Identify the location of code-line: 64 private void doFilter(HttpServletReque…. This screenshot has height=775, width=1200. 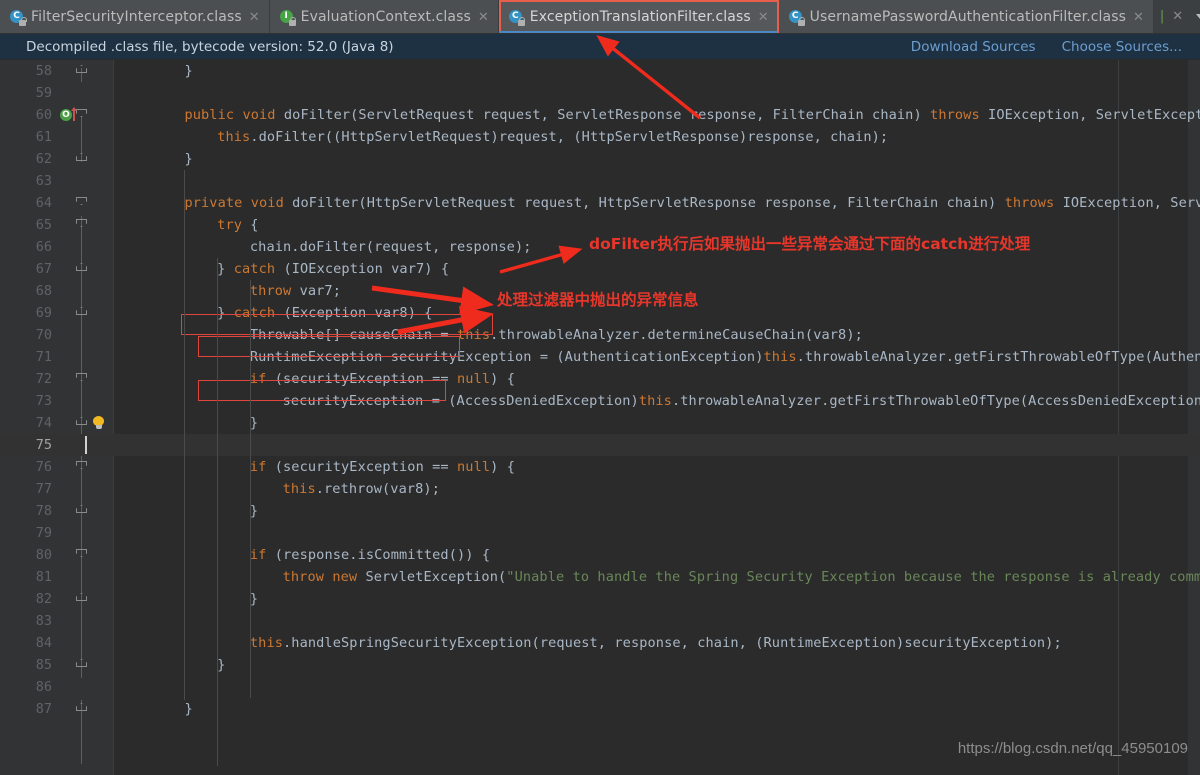
(600, 203).